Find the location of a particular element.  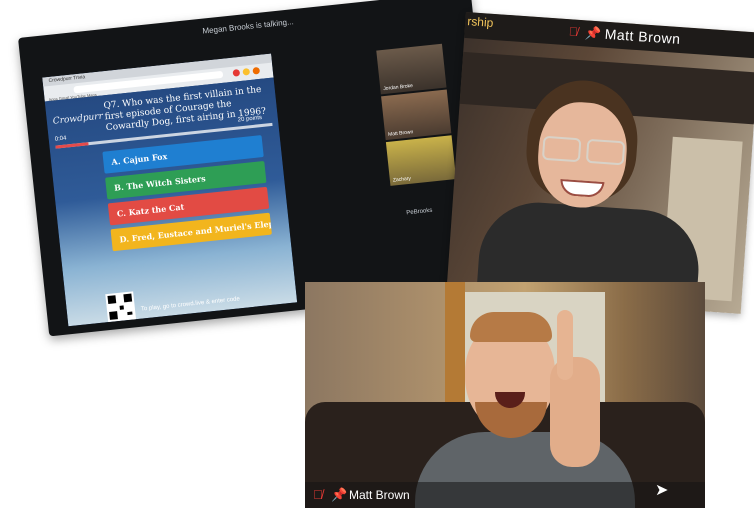

participant-tile: Zachary is located at coordinates (421, 160).